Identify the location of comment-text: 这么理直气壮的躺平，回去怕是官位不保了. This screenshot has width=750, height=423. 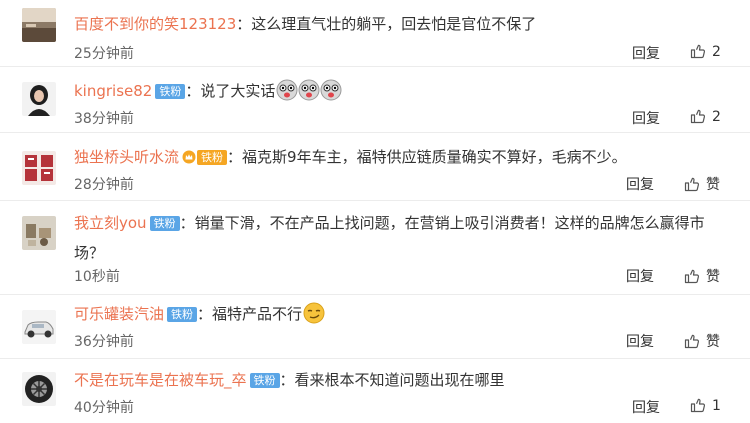
(394, 24).